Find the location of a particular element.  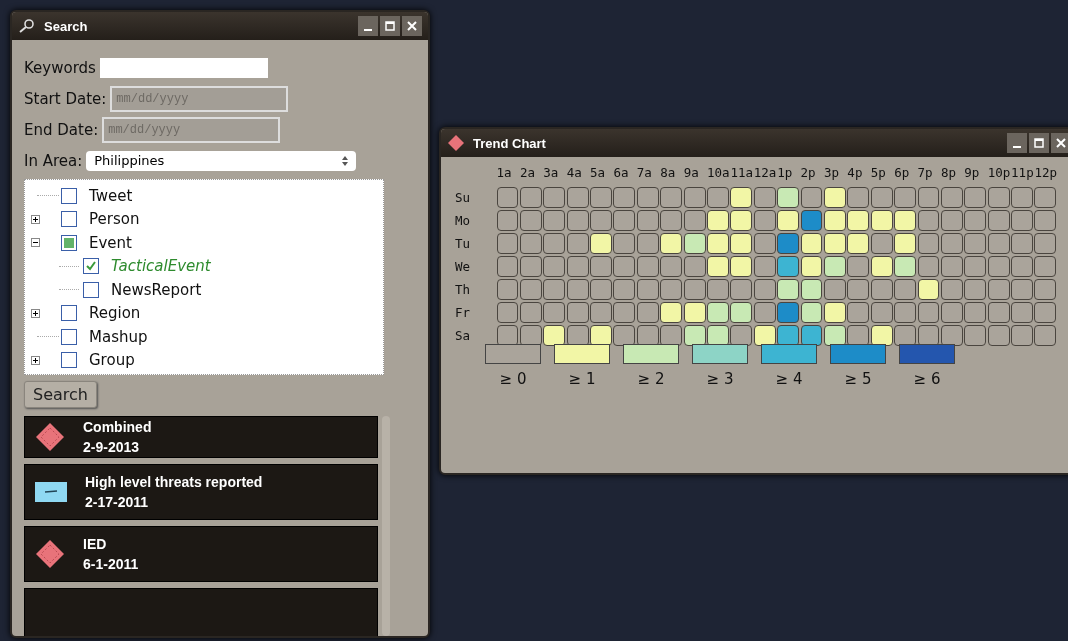

result-card: High level threats reported 2-17-2011 is located at coordinates (201, 492).